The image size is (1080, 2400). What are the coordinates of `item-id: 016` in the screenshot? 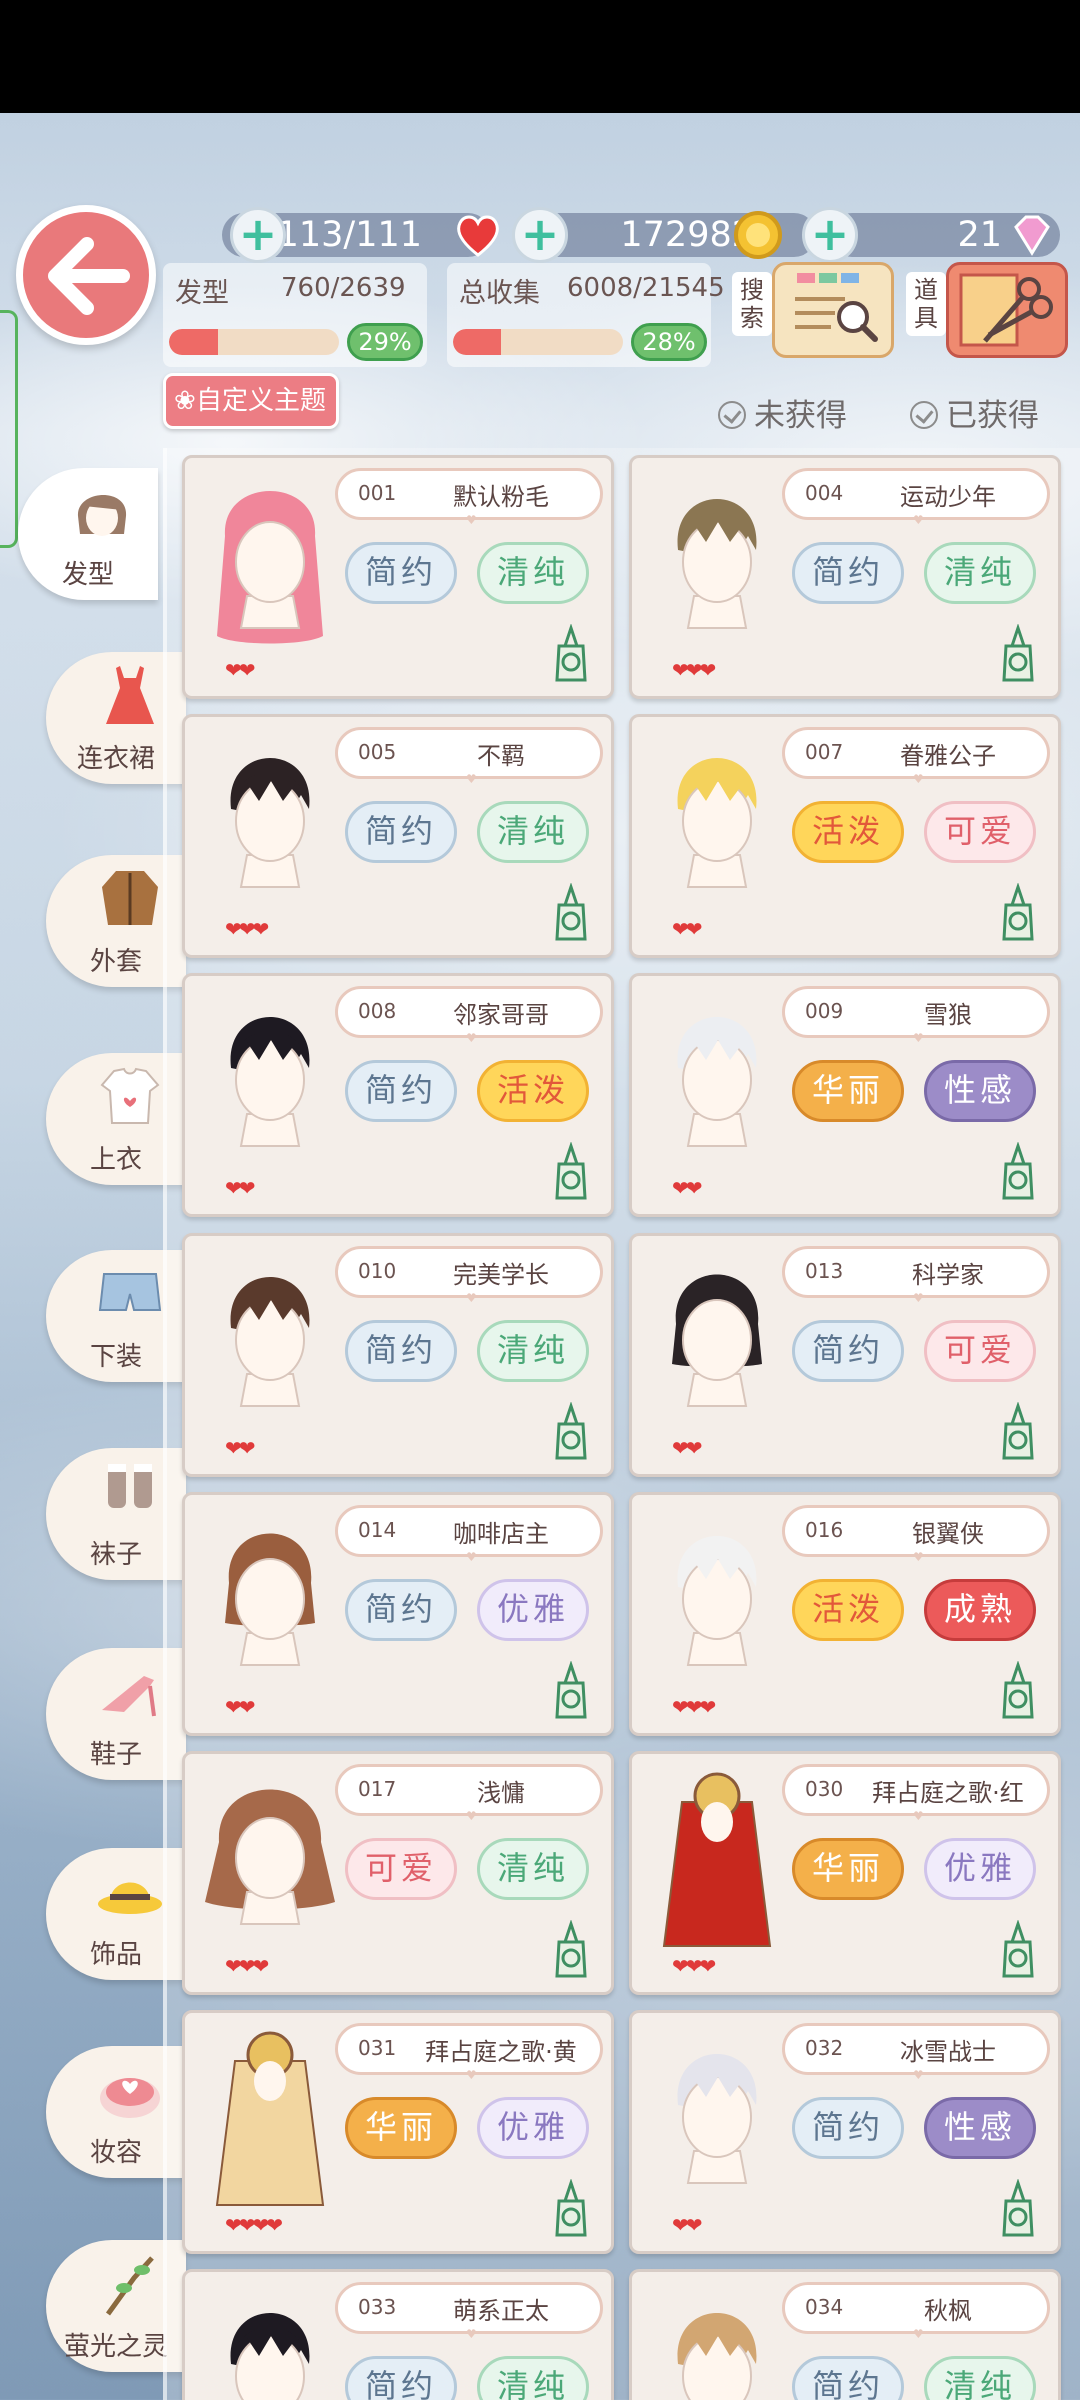 It's located at (824, 1530).